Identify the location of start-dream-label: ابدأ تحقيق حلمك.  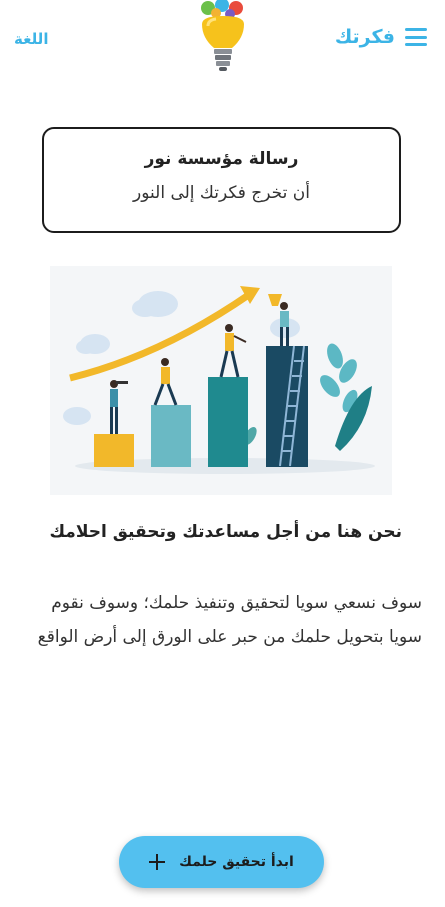
(236, 862).